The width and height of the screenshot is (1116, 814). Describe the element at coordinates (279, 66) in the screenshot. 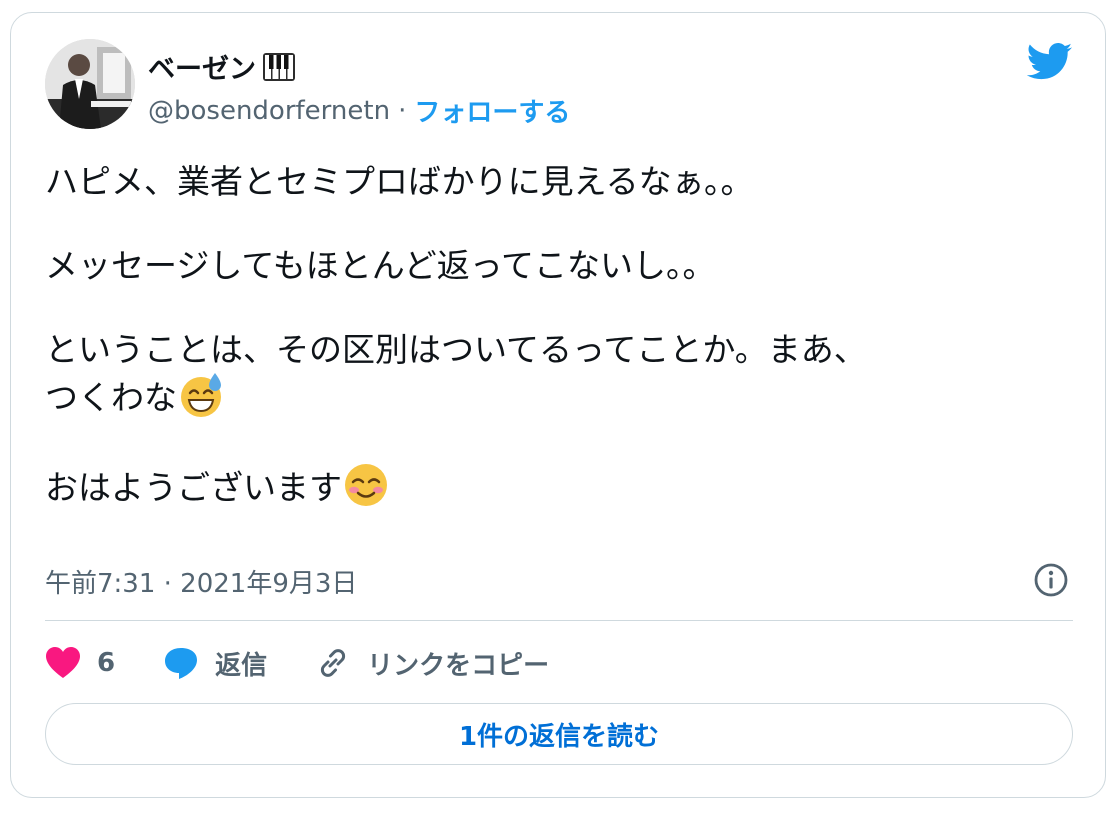

I see `piano-keys-icon` at that location.